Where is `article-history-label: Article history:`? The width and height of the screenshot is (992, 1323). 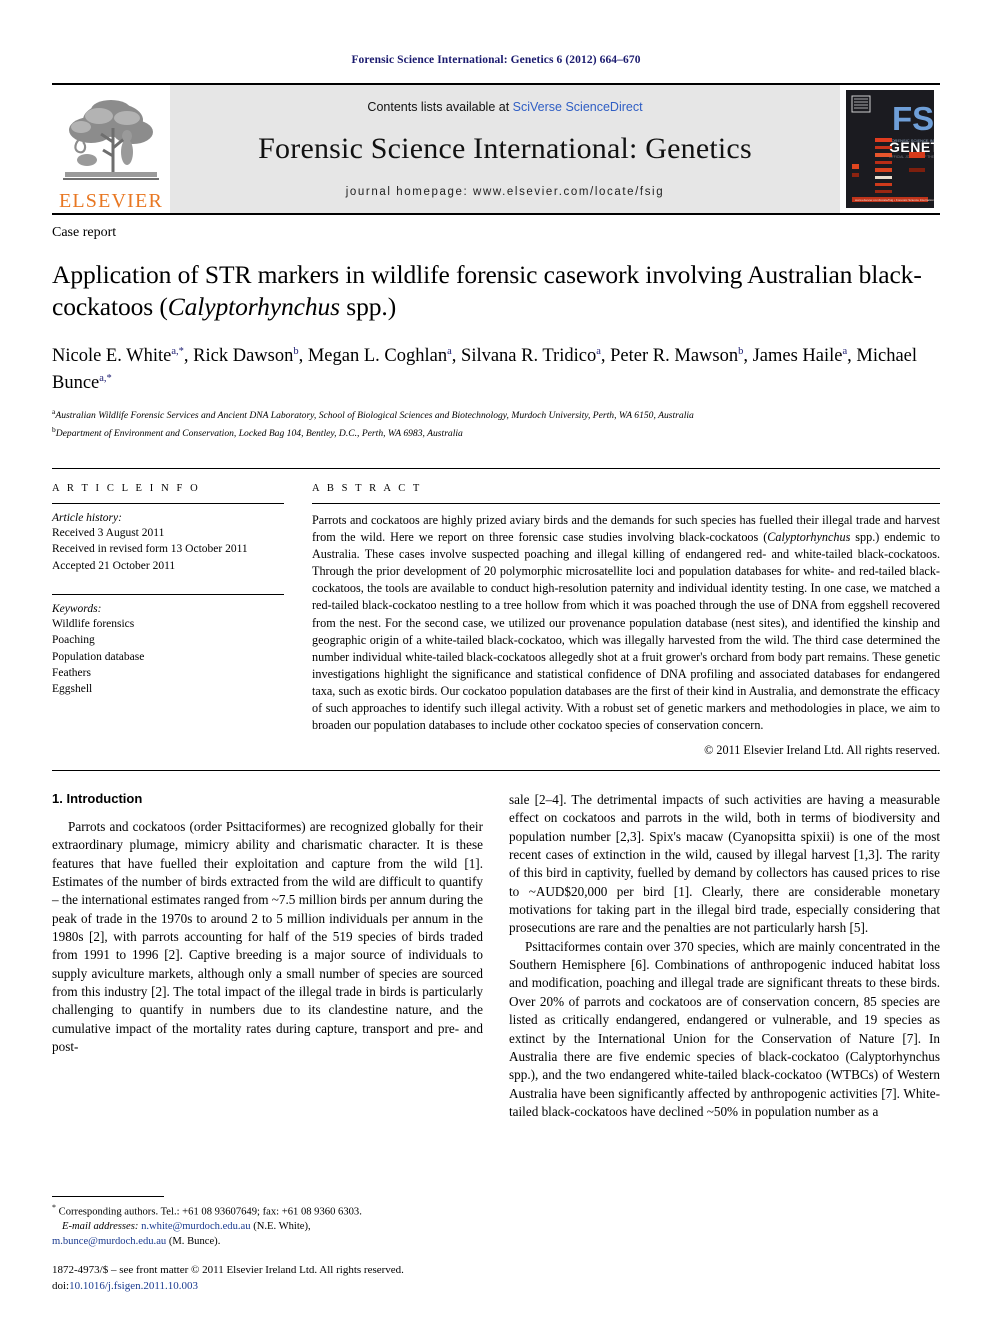 article-history-label: Article history: is located at coordinates (87, 518).